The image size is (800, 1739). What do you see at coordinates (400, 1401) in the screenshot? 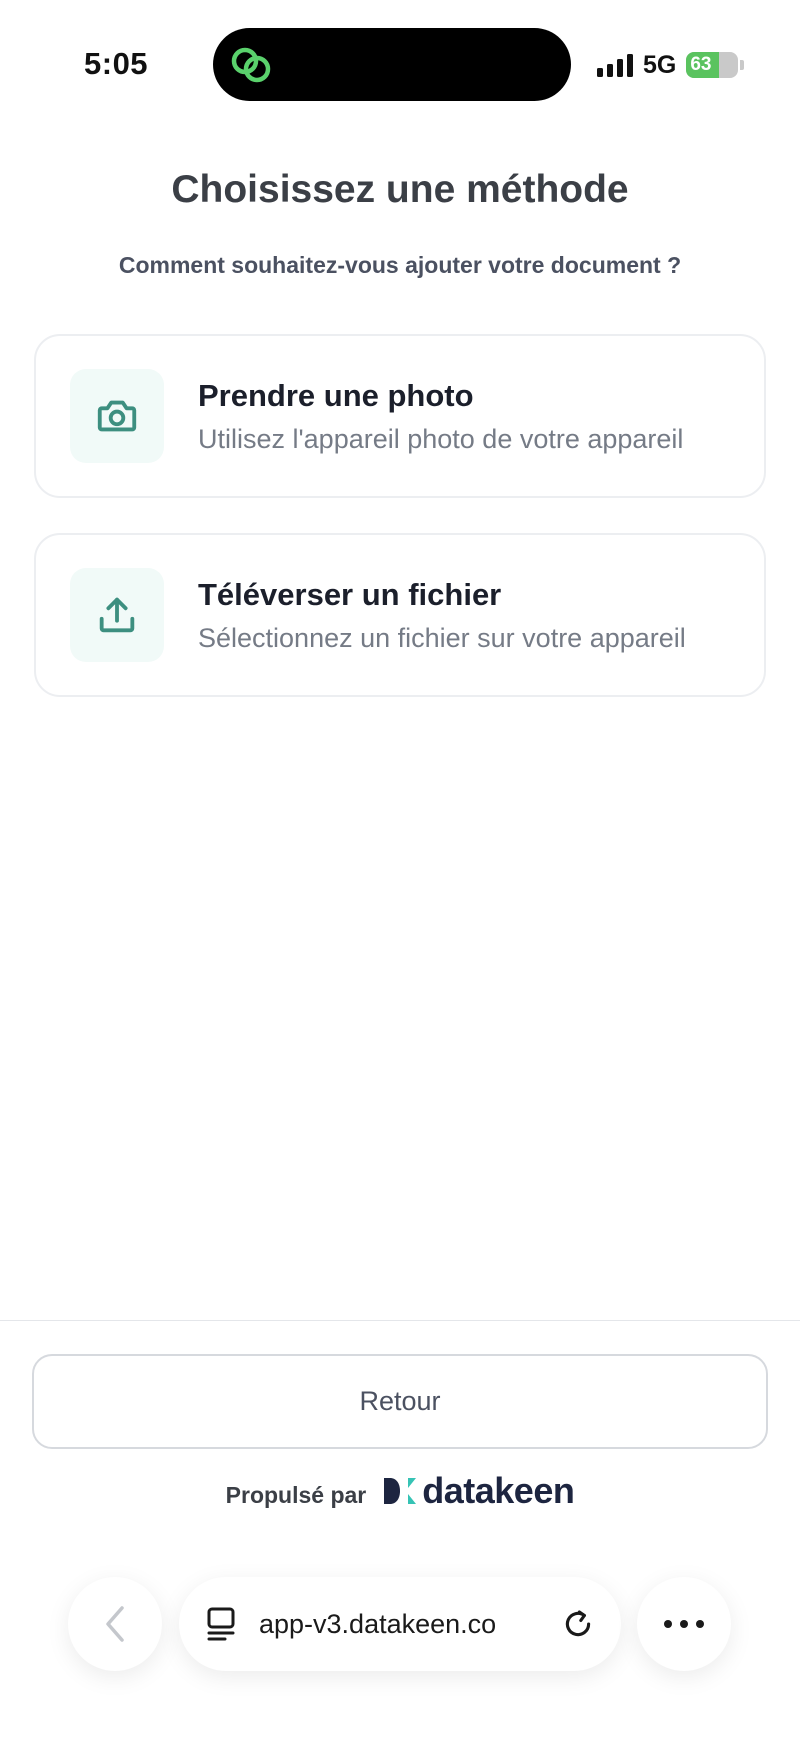
I see `back-button: Retour` at bounding box center [400, 1401].